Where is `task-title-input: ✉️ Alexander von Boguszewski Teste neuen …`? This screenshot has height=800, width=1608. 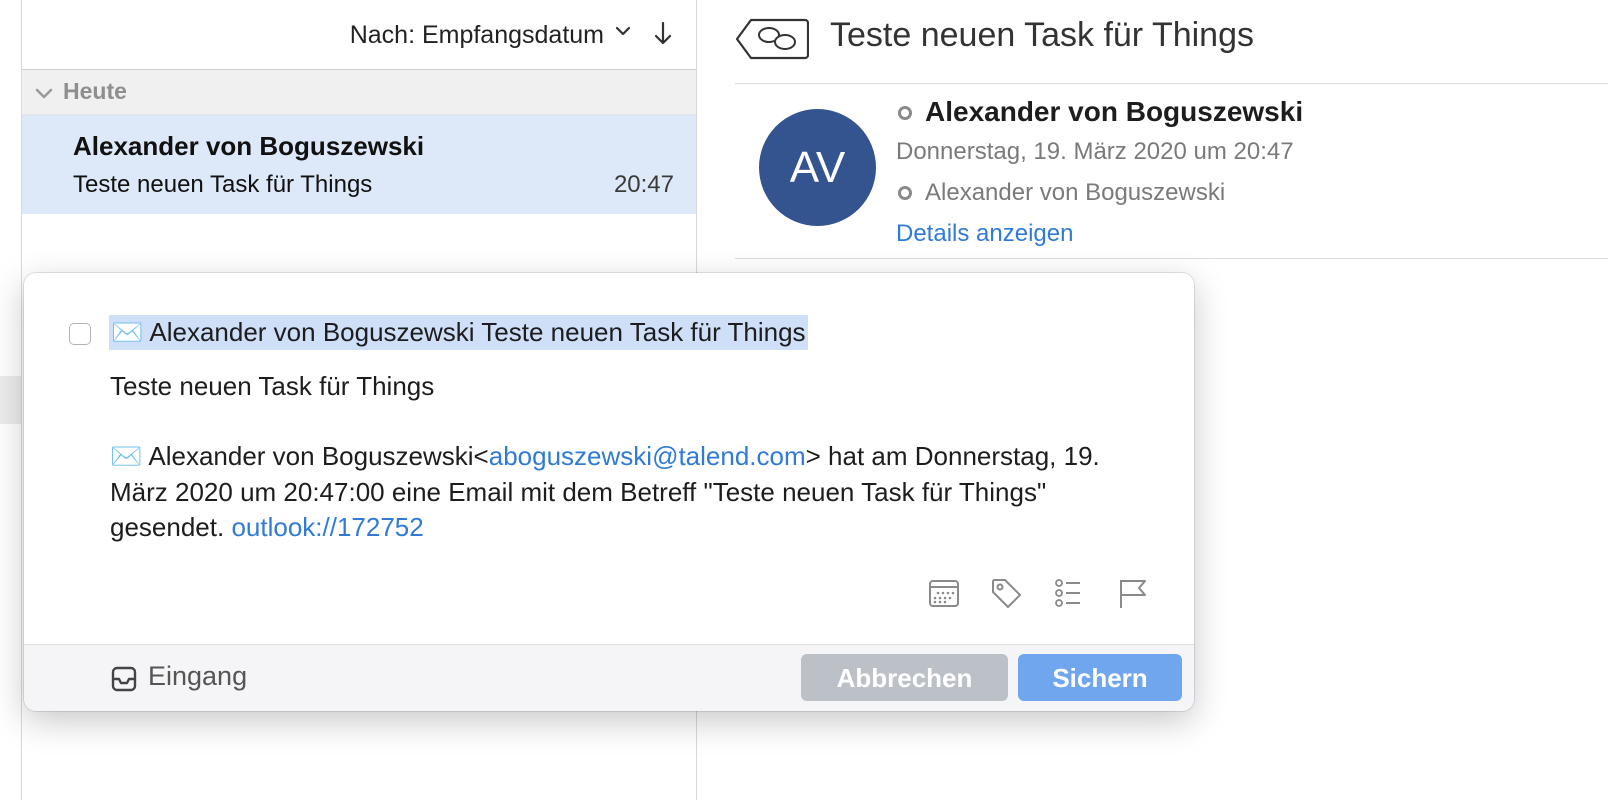
task-title-input: ✉️ Alexander von Boguszewski Teste neuen … is located at coordinates (458, 332).